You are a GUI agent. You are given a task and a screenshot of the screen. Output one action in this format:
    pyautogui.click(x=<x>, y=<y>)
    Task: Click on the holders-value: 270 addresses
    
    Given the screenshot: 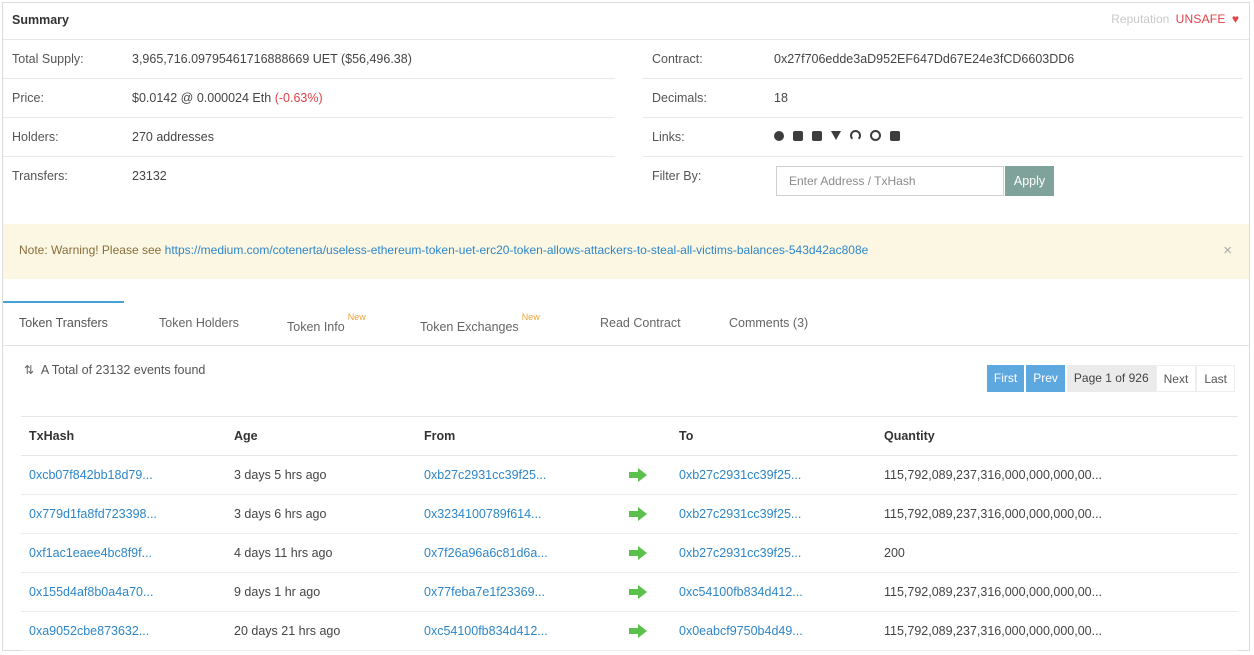 What is the action you would take?
    pyautogui.click(x=173, y=137)
    